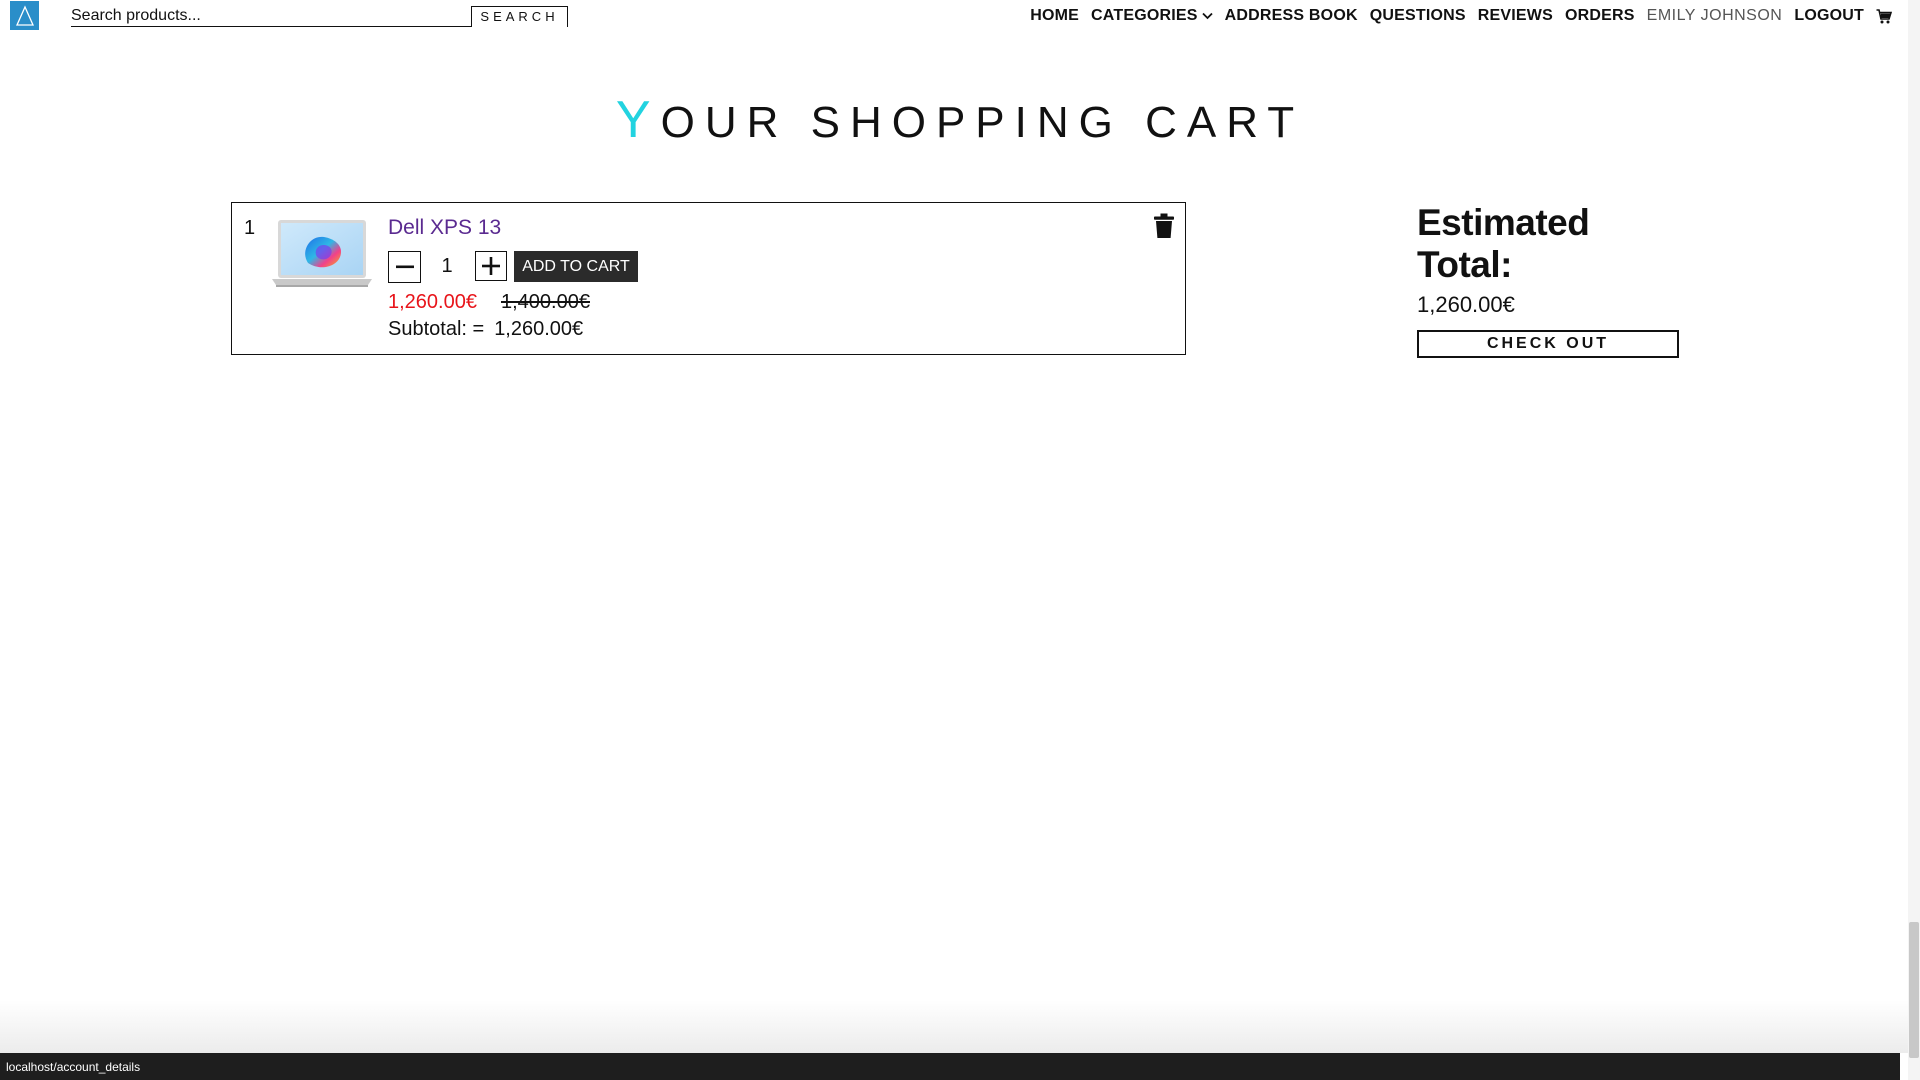 The height and width of the screenshot is (1080, 1920). I want to click on nav-questions: QUESTIONS, so click(1418, 16).